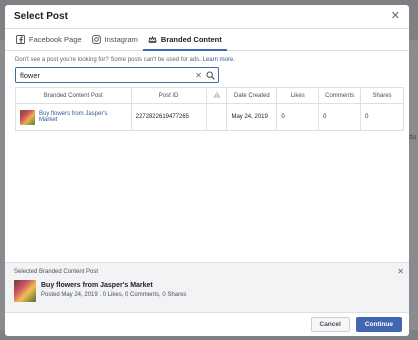 This screenshot has height=340, width=418. What do you see at coordinates (168, 117) in the screenshot?
I see `post-id-cell: 2272822619477265` at bounding box center [168, 117].